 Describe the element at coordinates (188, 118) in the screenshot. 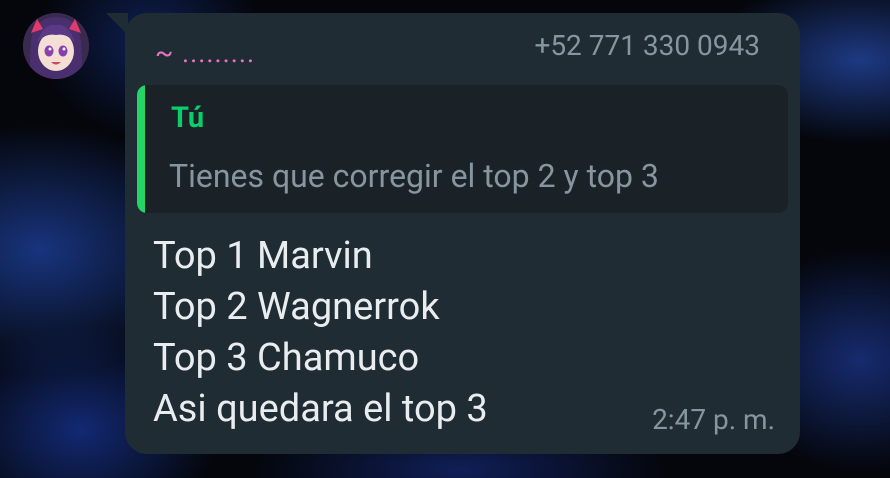

I see `quoted-author: Tú` at that location.